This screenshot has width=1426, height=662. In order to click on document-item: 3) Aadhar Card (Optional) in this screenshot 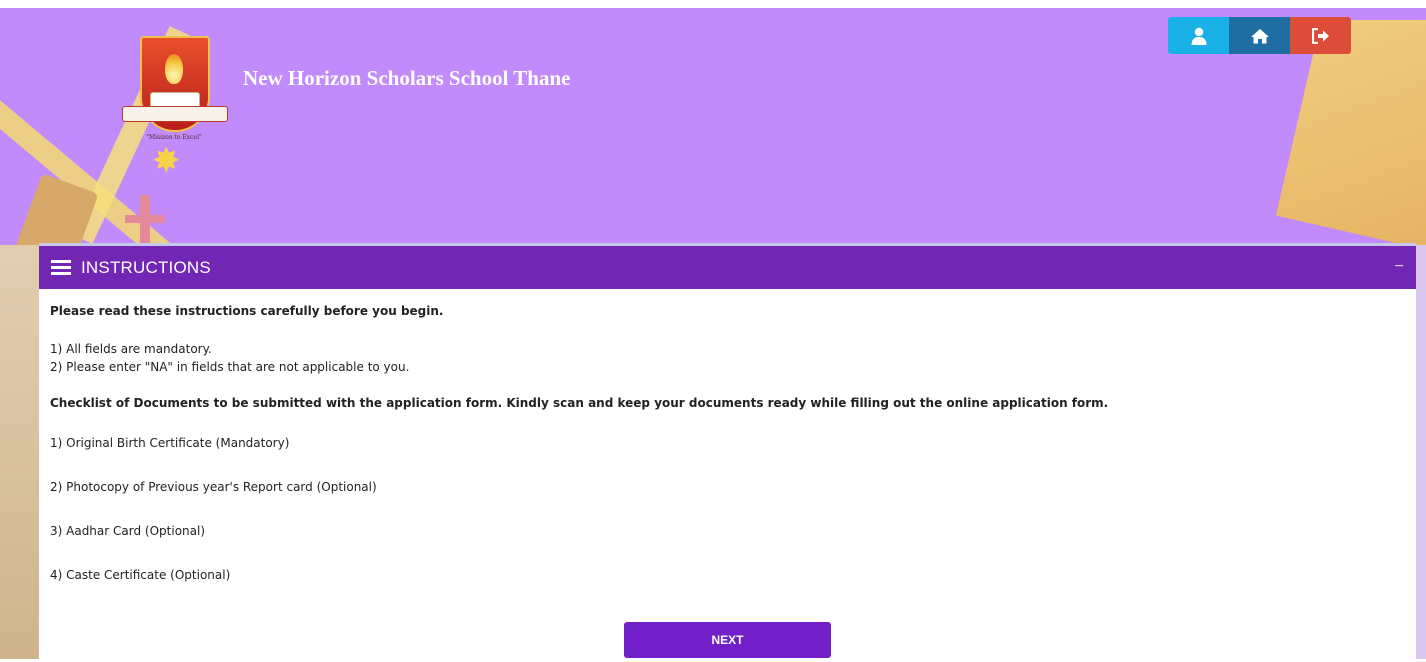, I will do `click(128, 531)`.